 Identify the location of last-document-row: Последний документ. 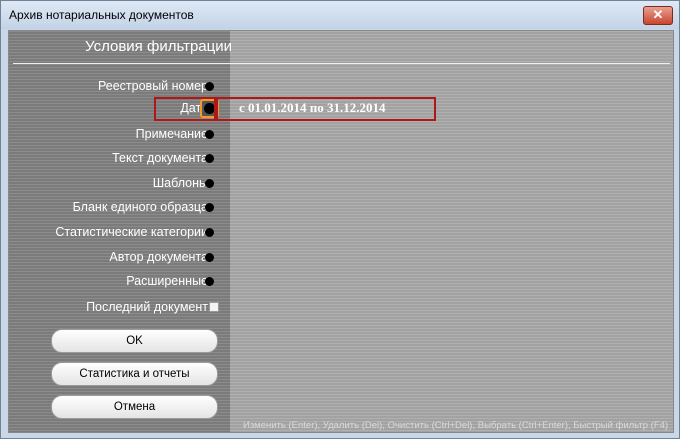
(119, 308).